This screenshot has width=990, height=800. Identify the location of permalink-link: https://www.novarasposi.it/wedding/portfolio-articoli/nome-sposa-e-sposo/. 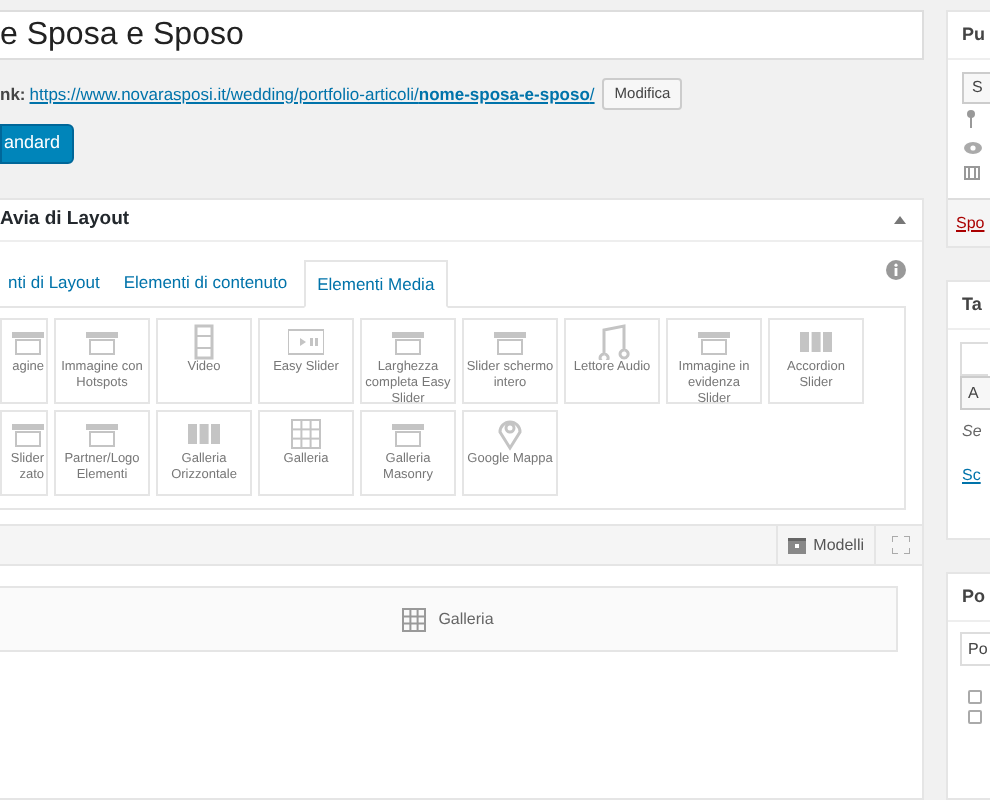
(312, 94).